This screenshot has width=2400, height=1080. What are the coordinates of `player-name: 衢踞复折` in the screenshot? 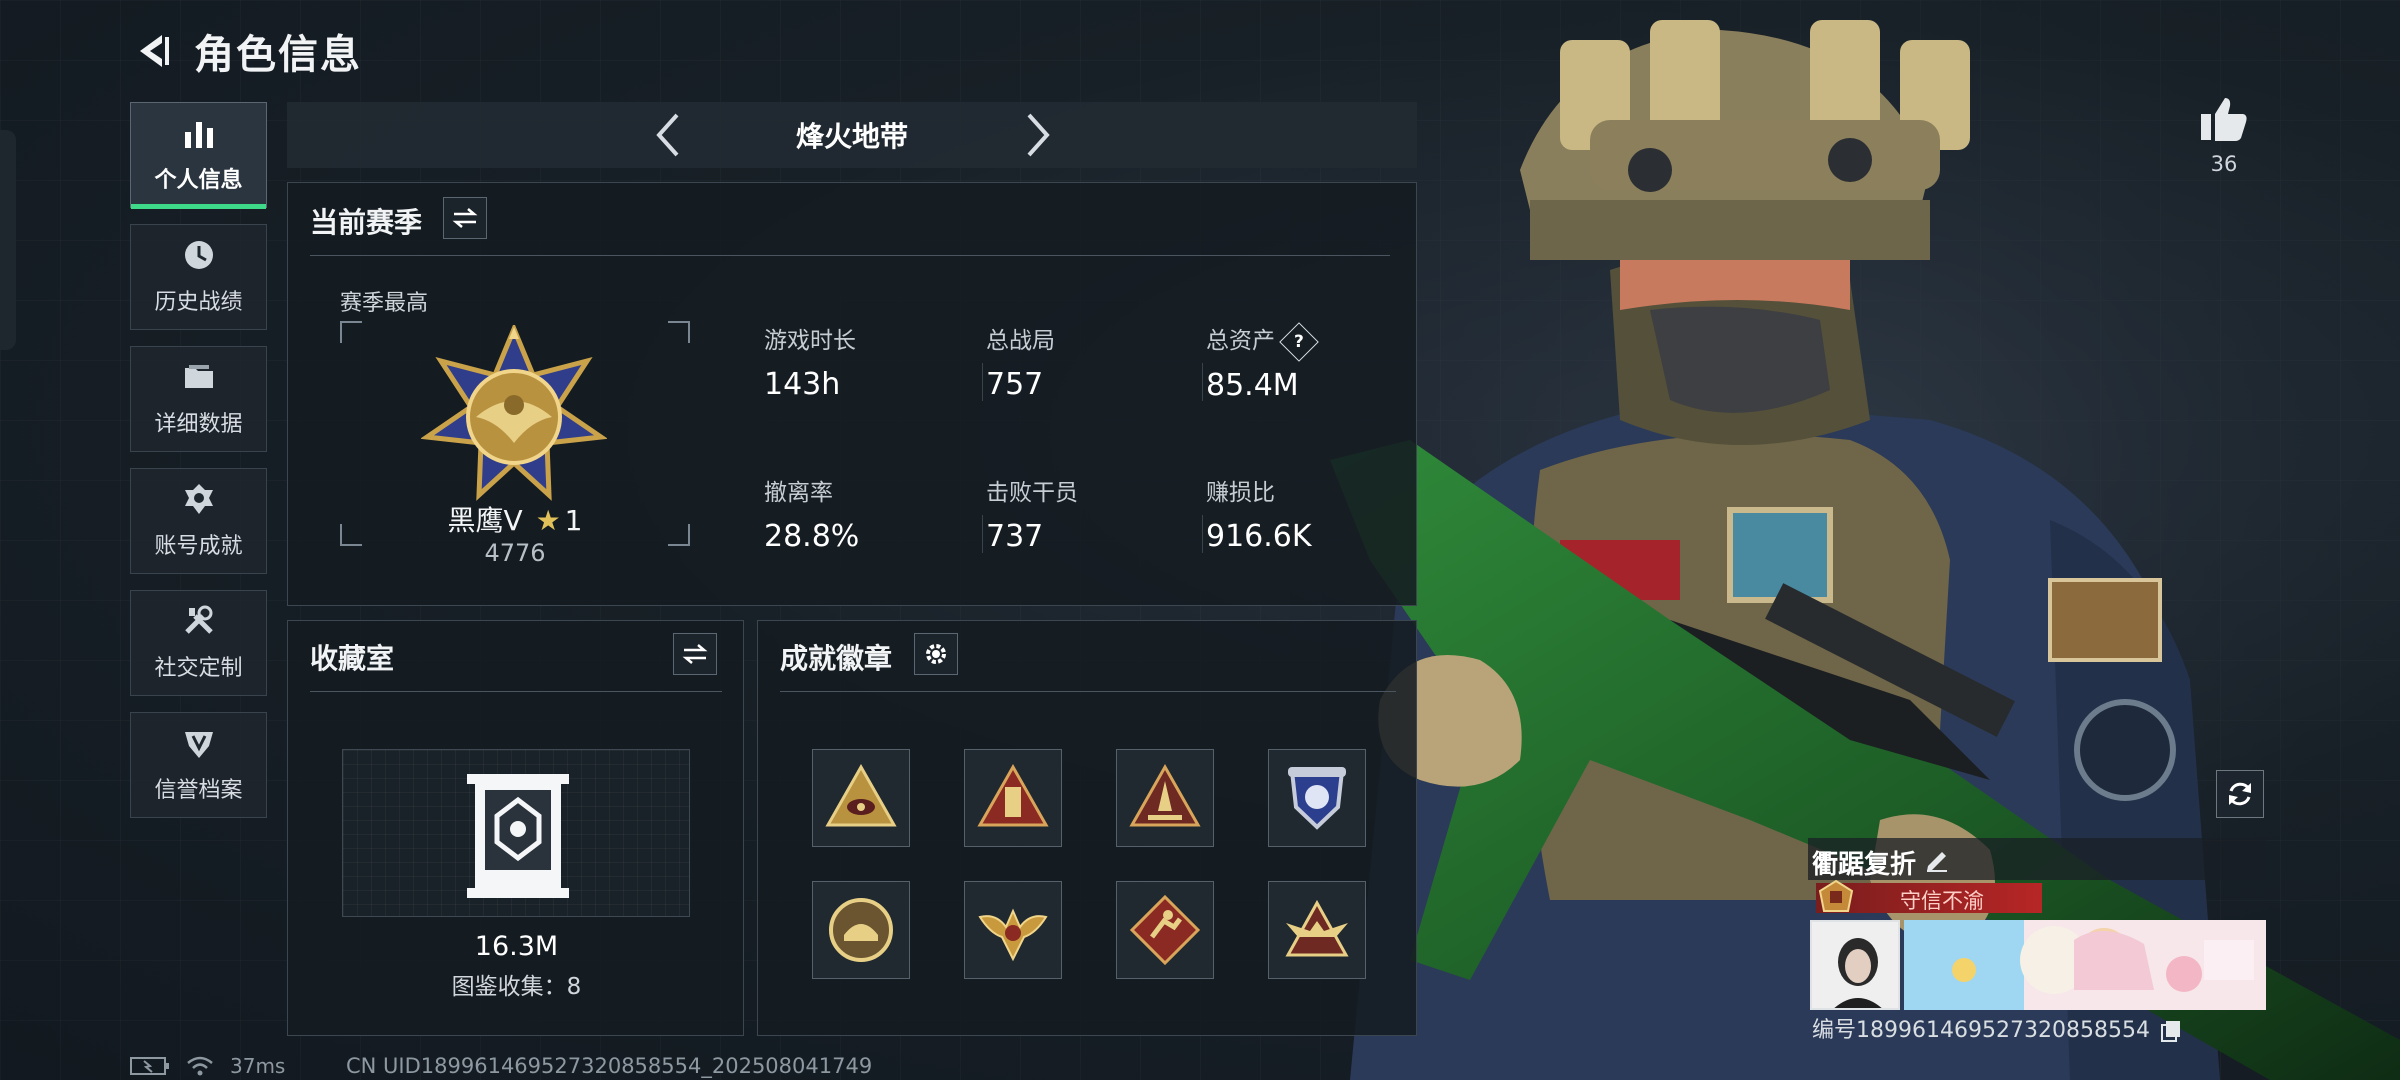 It's located at (1864, 865).